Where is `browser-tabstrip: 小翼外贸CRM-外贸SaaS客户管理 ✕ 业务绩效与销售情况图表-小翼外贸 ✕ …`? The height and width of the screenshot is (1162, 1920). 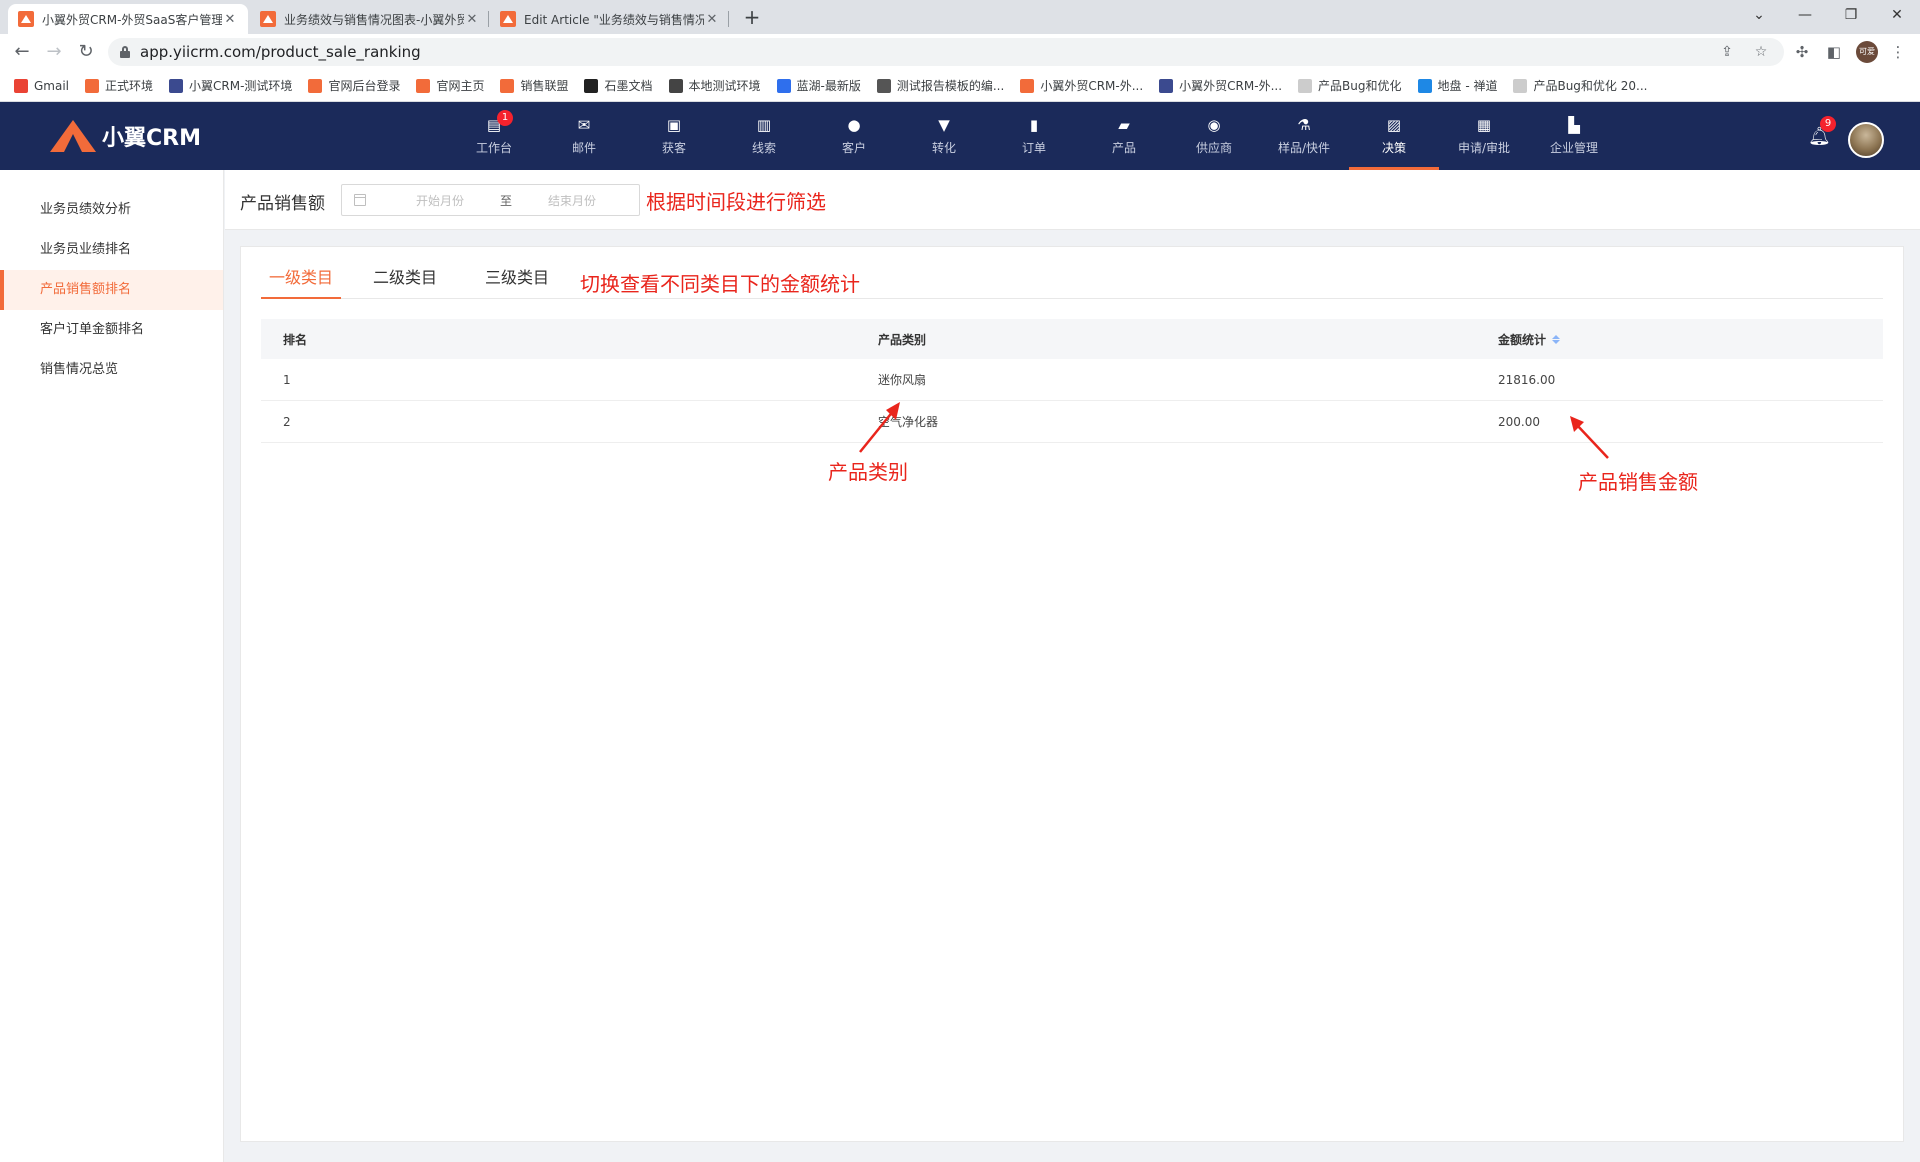 browser-tabstrip: 小翼外贸CRM-外贸SaaS客户管理 ✕ 业务绩效与销售情况图表-小翼外贸 ✕ … is located at coordinates (960, 17).